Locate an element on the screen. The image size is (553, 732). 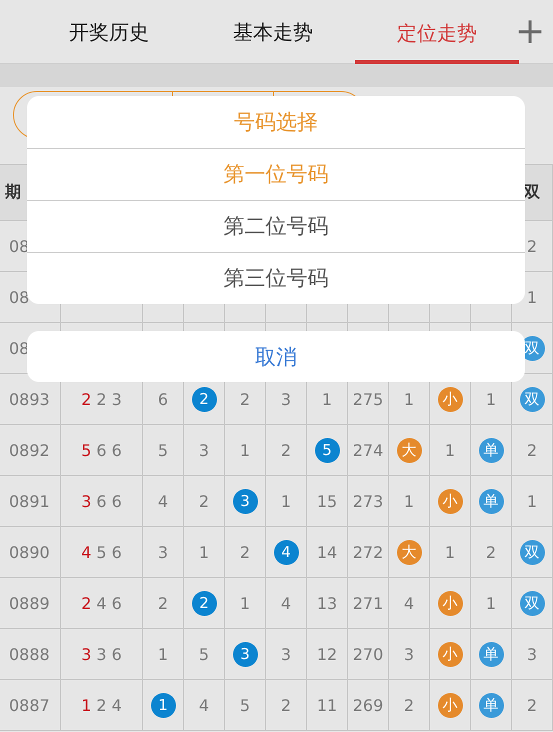
issue-number: 0893 is located at coordinates (29, 399).